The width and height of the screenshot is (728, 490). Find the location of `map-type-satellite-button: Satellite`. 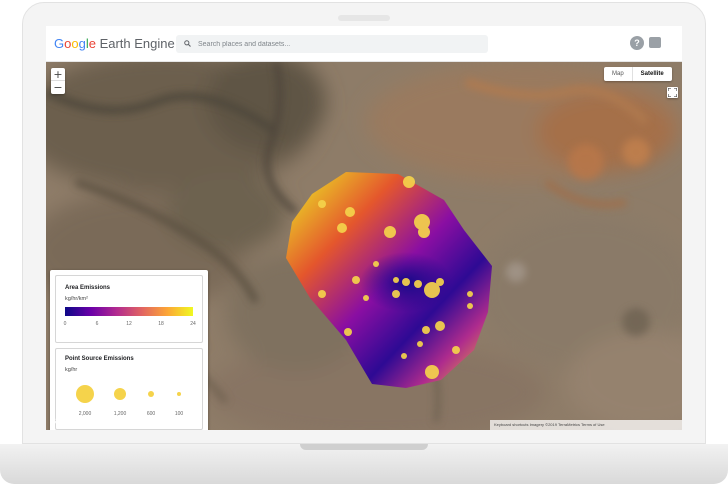

map-type-satellite-button: Satellite is located at coordinates (651, 74).